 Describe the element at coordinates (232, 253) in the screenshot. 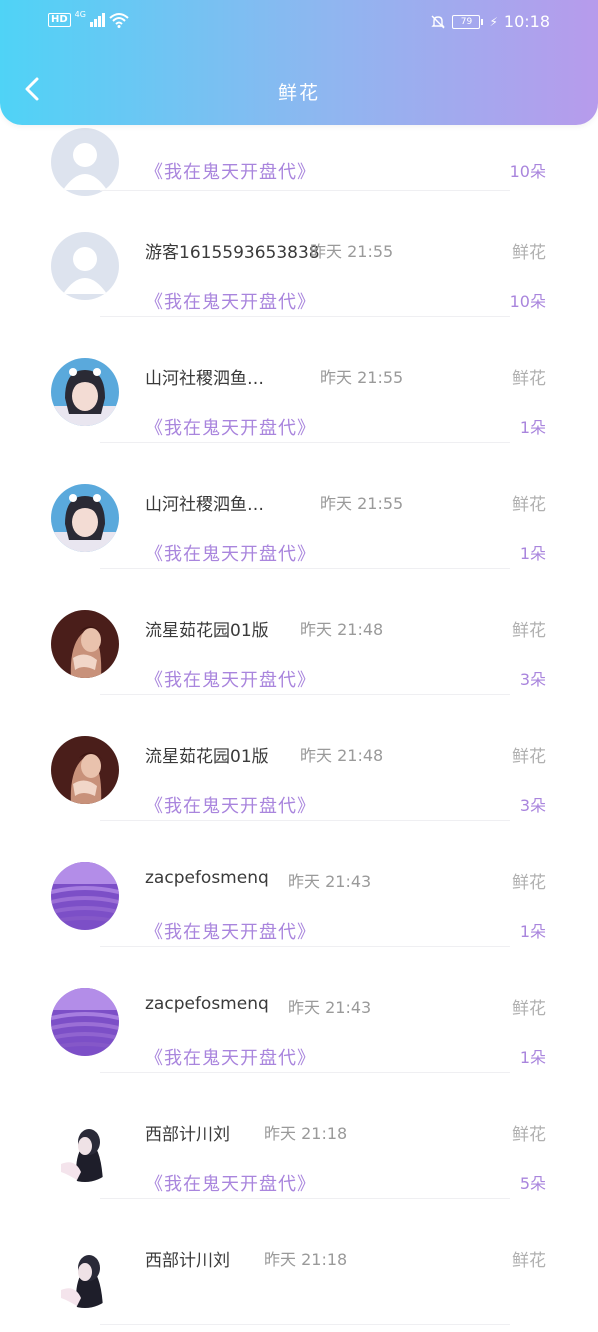

I see `user-name: 游客1615593653838` at that location.